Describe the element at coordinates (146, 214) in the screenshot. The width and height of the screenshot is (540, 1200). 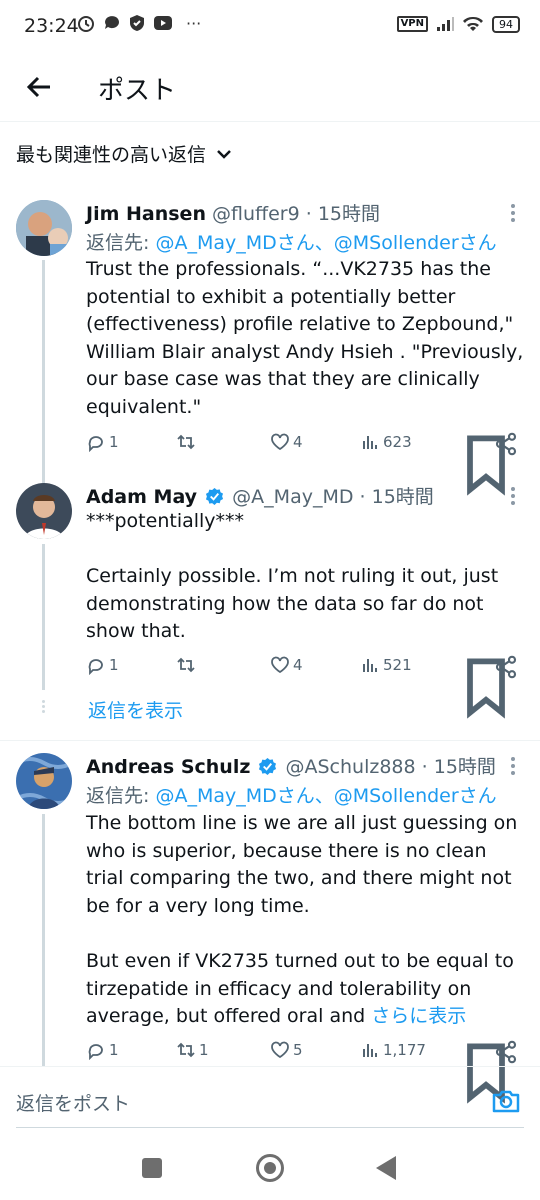
I see `display-name: Jim Hansen` at that location.